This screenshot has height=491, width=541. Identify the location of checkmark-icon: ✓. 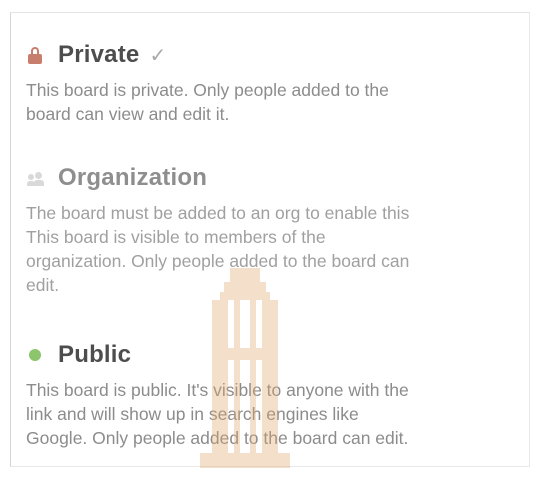
(158, 55).